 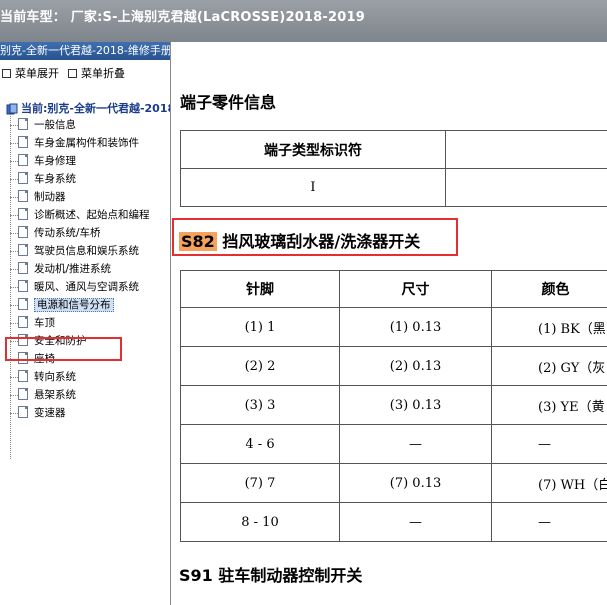 I want to click on pin-cell: (3) 3, so click(x=260, y=405).